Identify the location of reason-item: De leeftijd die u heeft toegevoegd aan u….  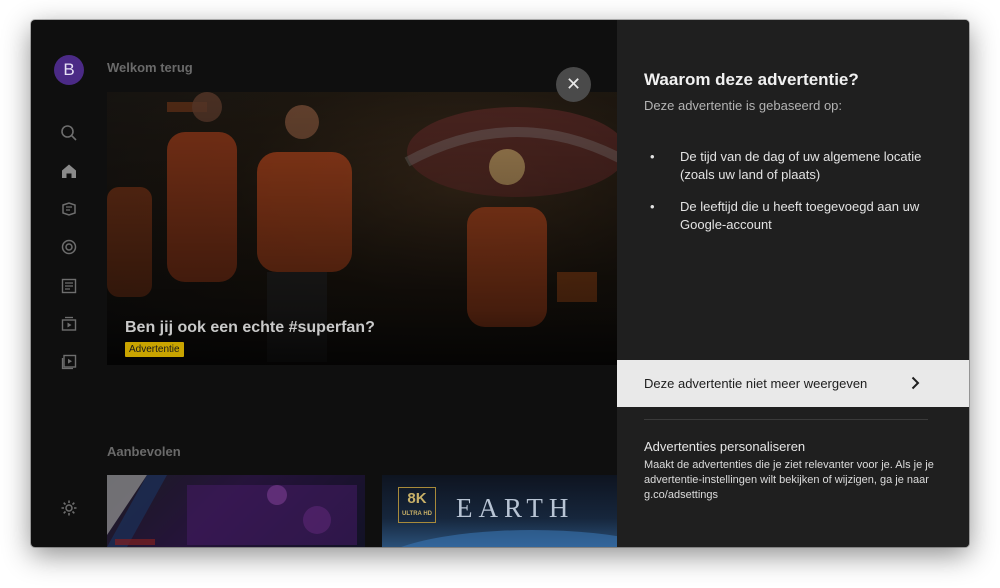
(794, 216).